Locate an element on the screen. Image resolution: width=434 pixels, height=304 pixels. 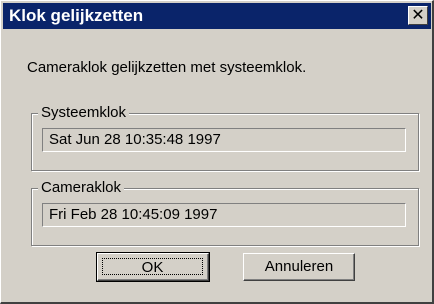
ok-button: OK is located at coordinates (153, 267).